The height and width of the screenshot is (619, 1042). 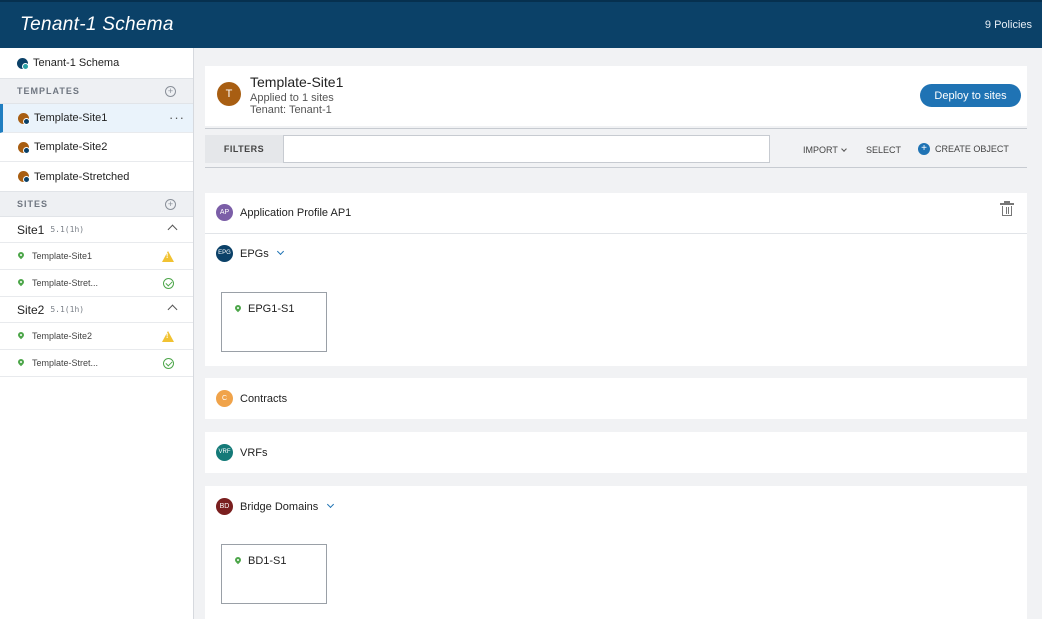 I want to click on sidebar-item-label: Template-Stretched, so click(x=82, y=176).